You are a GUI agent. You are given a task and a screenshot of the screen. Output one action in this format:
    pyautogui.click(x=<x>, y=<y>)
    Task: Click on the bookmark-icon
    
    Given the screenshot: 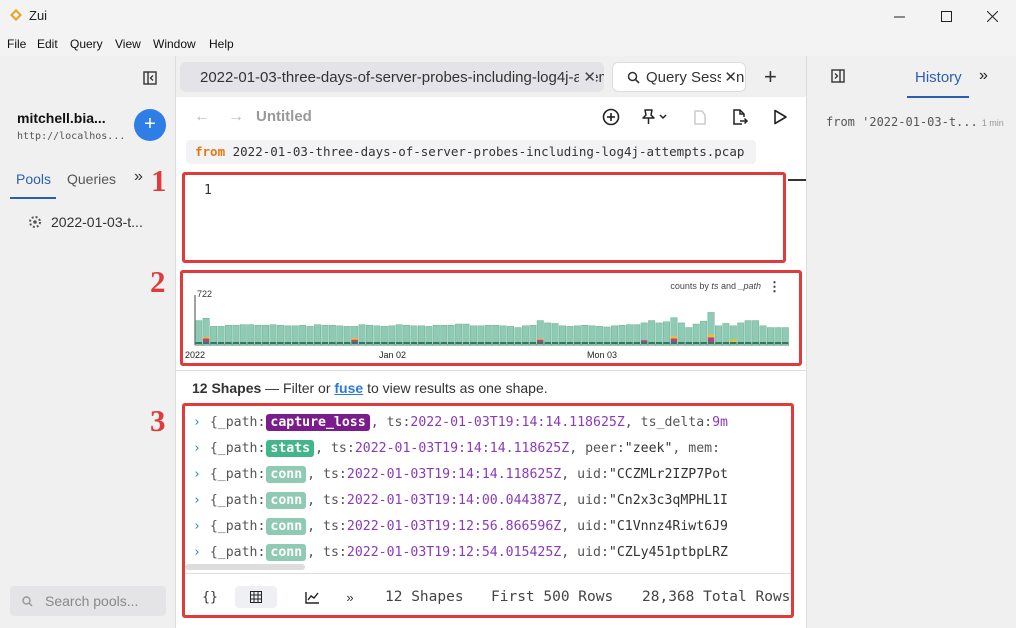 What is the action you would take?
    pyautogui.click(x=700, y=117)
    